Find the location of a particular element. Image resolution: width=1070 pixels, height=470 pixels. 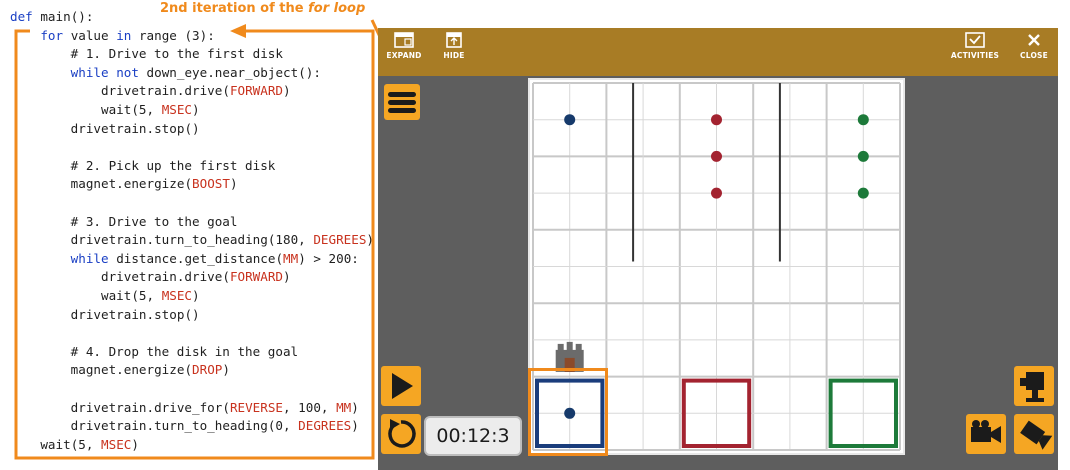

code-line: while not down_eye.near_object(): is located at coordinates (165, 73).